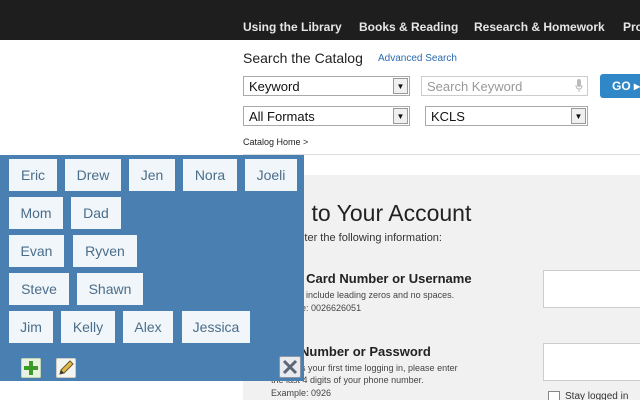  What do you see at coordinates (31, 327) in the screenshot?
I see `profile-chip-jim: Jim` at bounding box center [31, 327].